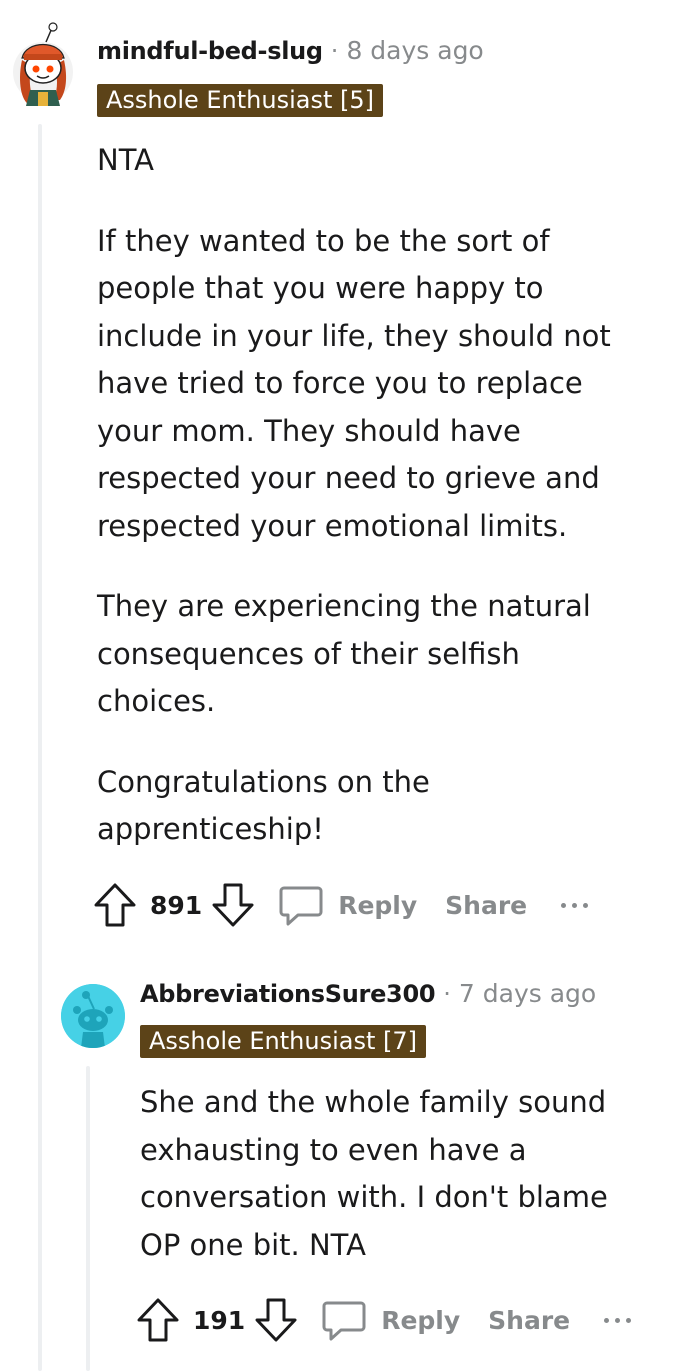 Image resolution: width=700 pixels, height=1371 pixels. Describe the element at coordinates (283, 1041) in the screenshot. I see `user-flair: Asshole Enthusiast [7]` at that location.